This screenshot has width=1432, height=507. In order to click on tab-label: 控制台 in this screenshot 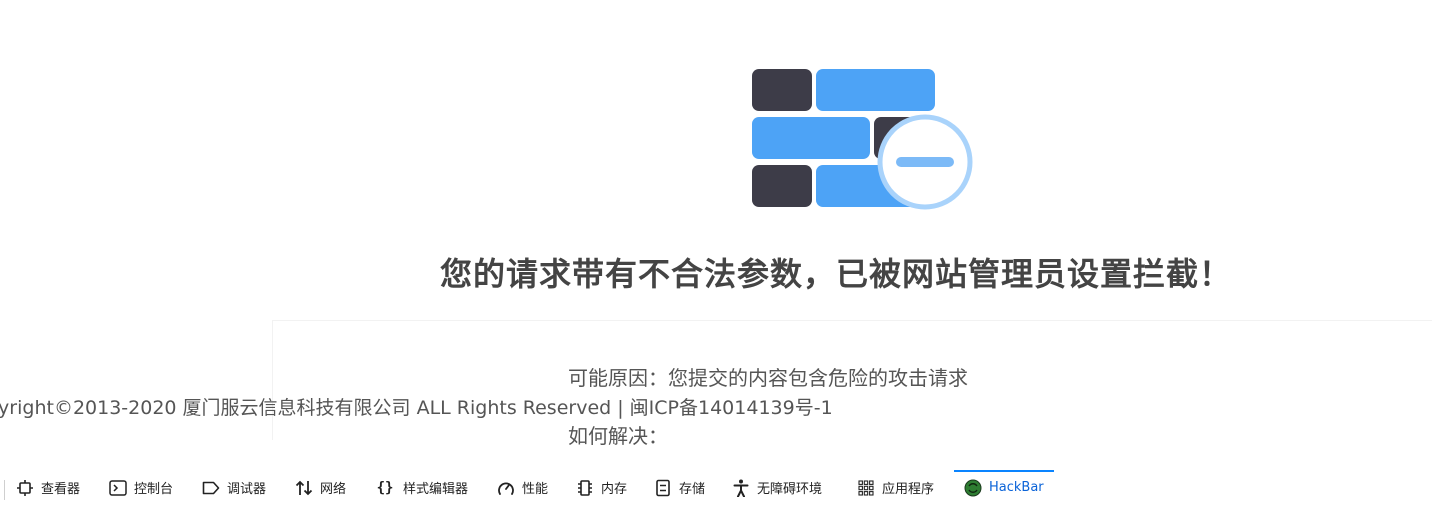, I will do `click(154, 489)`.